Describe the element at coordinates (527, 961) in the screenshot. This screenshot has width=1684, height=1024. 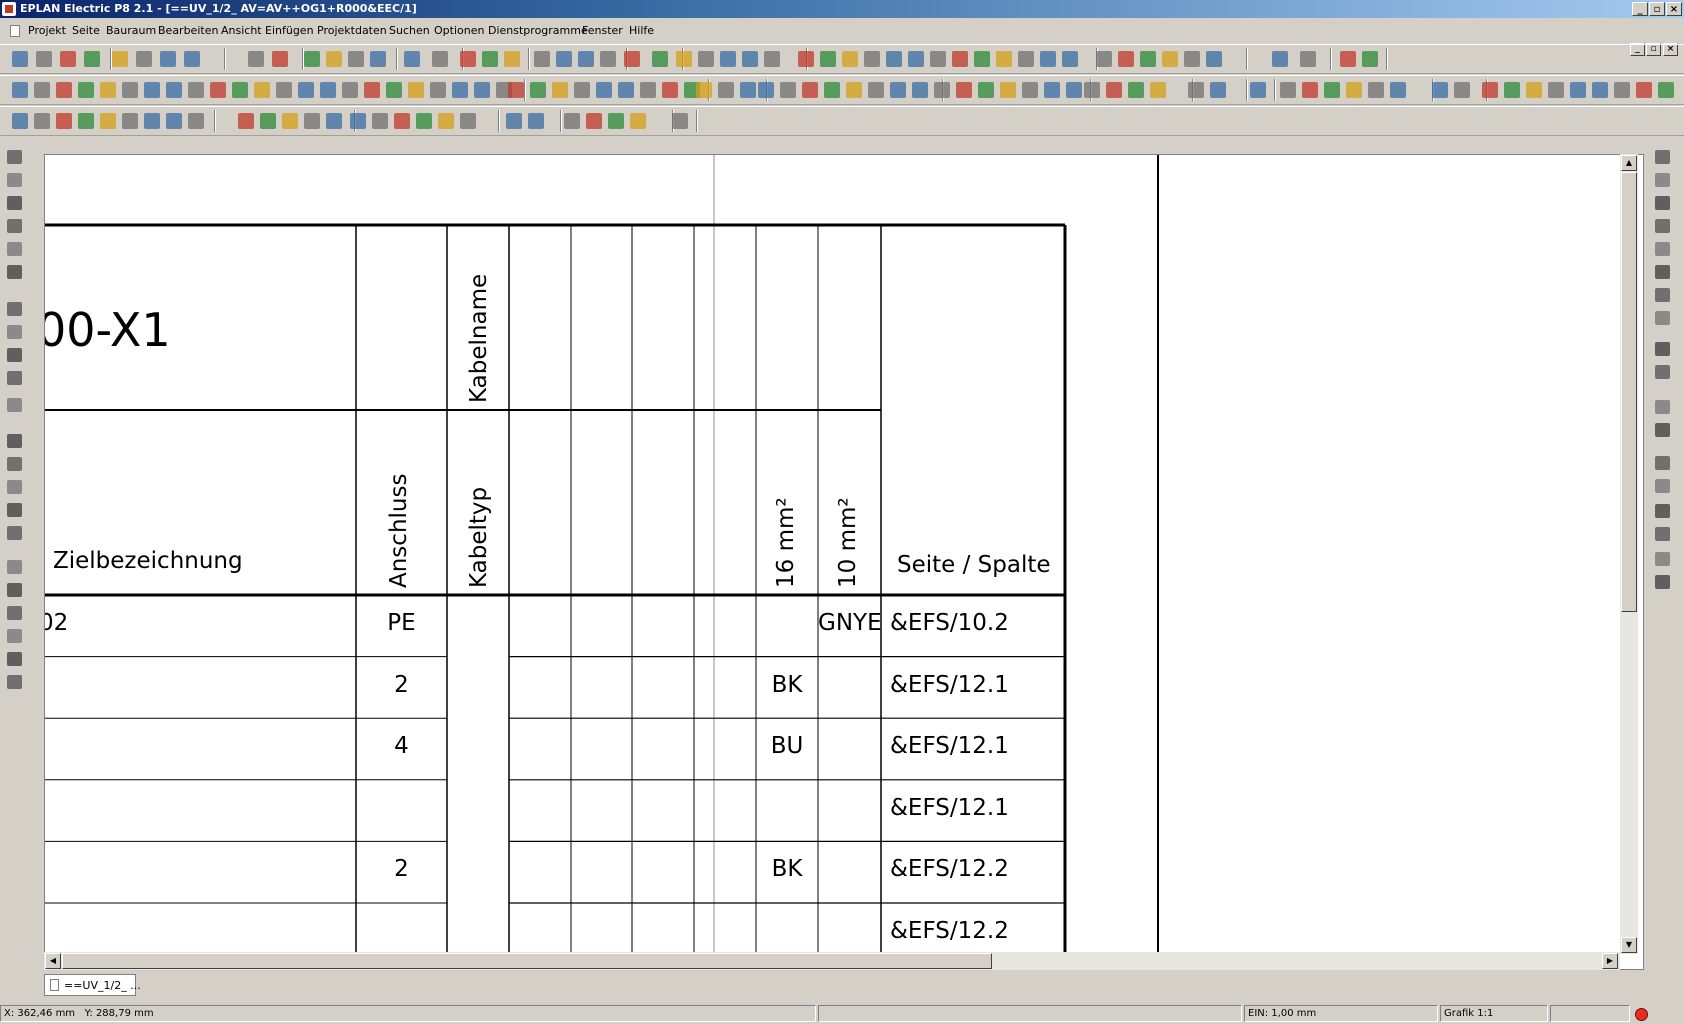
I see `horizontal-scroll-thumb` at that location.